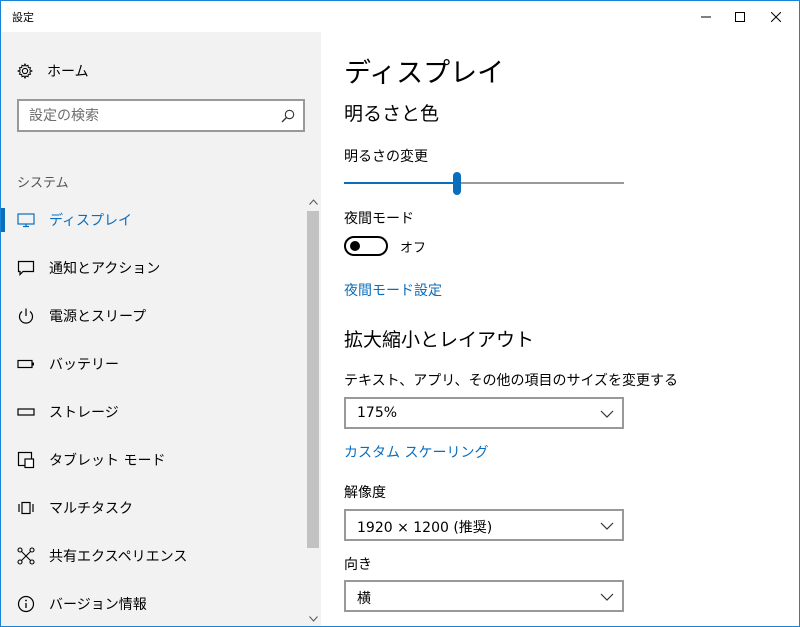 The width and height of the screenshot is (800, 627). I want to click on slider-track-fill, so click(398, 183).